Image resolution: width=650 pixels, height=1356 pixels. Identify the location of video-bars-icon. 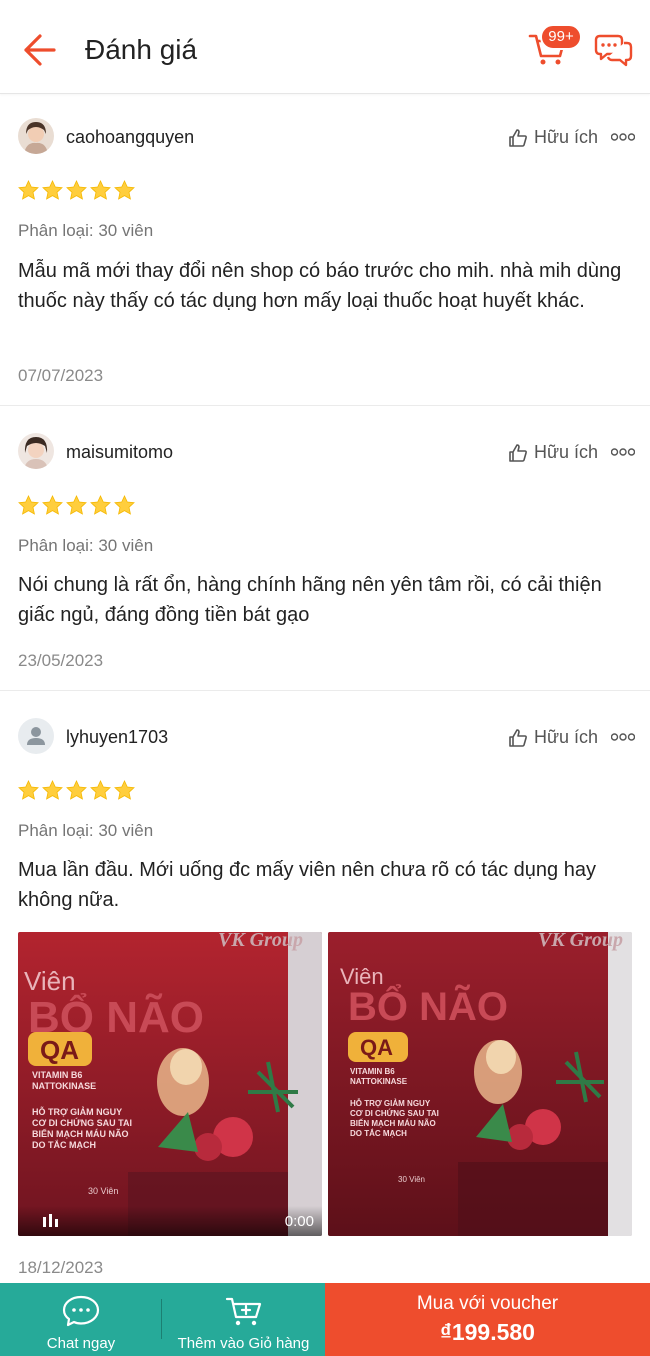
(50, 1220).